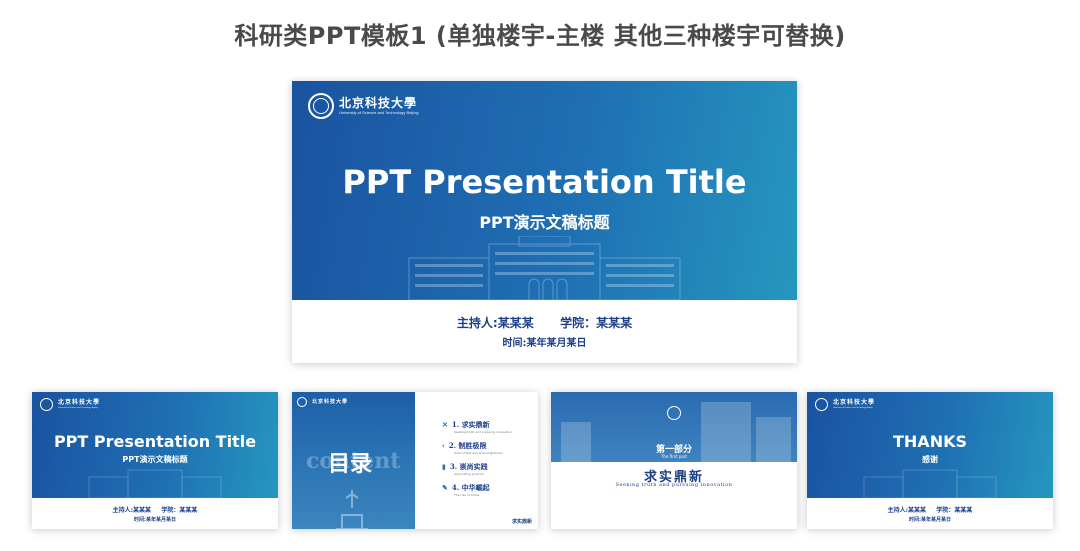 This screenshot has width=1080, height=551. Describe the element at coordinates (443, 445) in the screenshot. I see `chevron-left-icon: ‹` at that location.